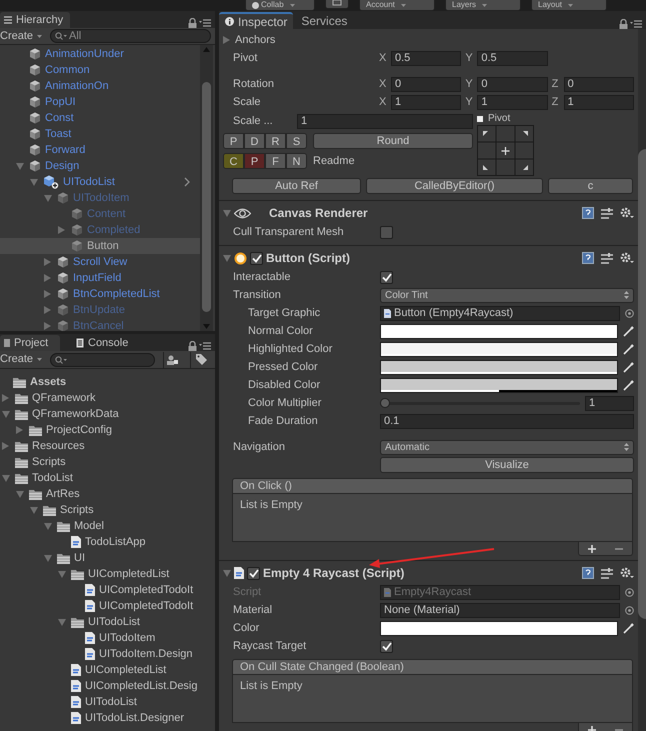 Image resolution: width=646 pixels, height=731 pixels. Describe the element at coordinates (483, 5) in the screenshot. I see `toolbar-dropdown: Layers` at that location.